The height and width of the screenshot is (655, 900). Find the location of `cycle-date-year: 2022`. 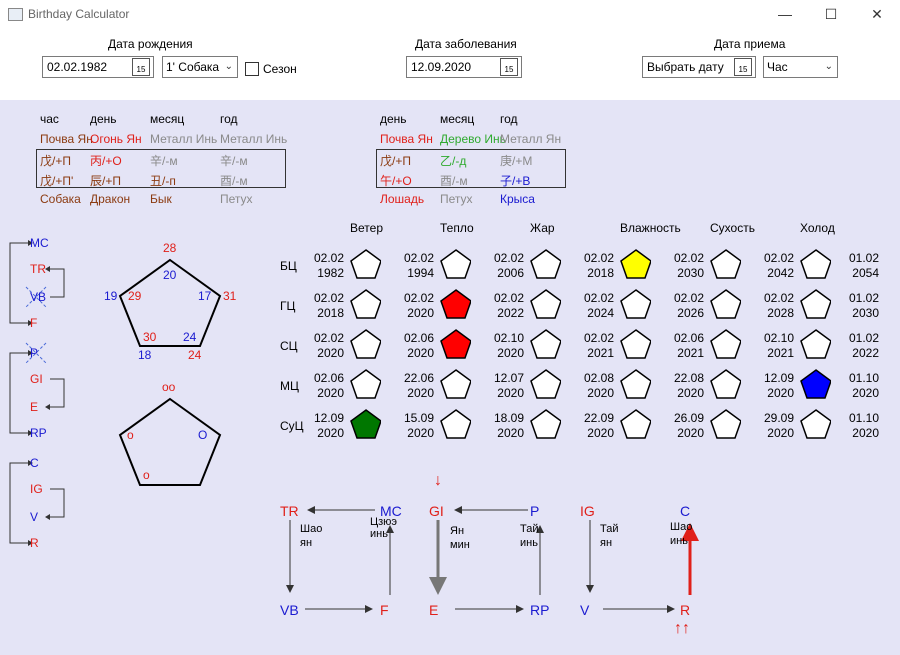

cycle-date-year: 2022 is located at coordinates (510, 313).